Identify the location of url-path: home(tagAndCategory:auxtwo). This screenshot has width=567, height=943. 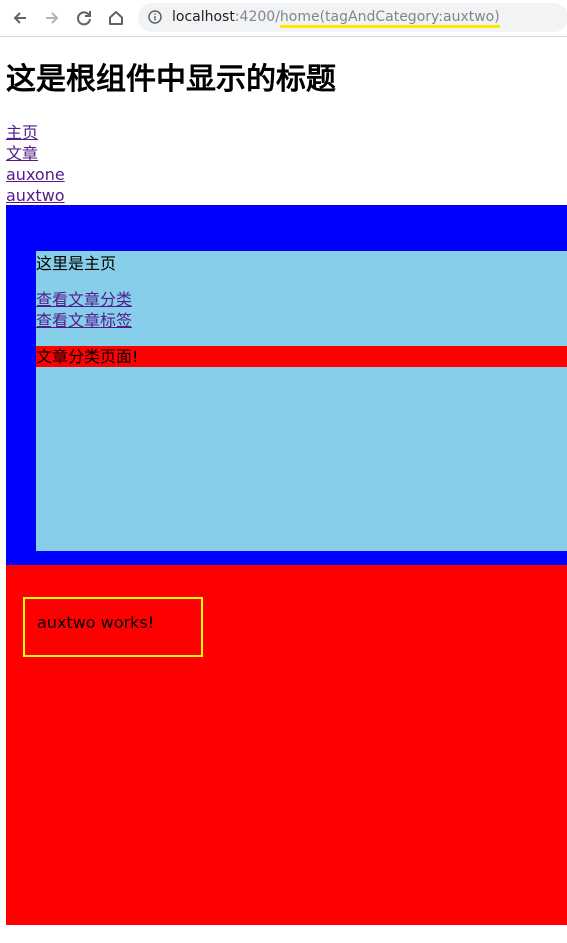
(389, 18).